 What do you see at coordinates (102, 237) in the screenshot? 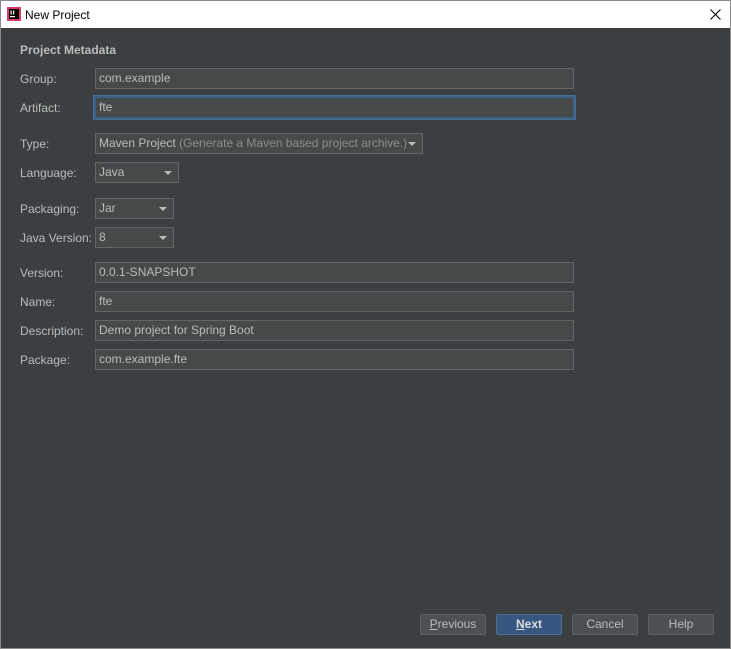
I see `java-version-value: 8` at bounding box center [102, 237].